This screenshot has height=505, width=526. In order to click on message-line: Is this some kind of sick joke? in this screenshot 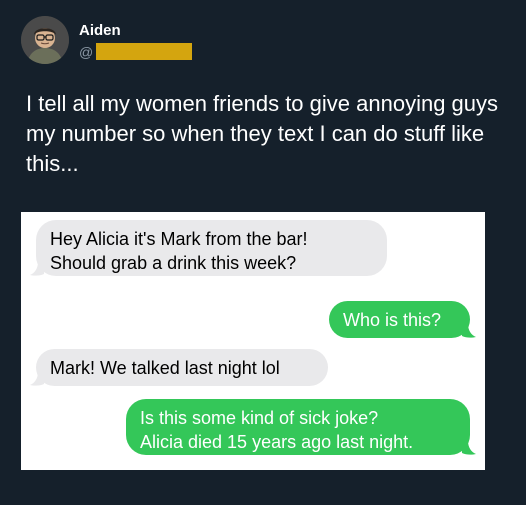, I will do `click(259, 418)`.